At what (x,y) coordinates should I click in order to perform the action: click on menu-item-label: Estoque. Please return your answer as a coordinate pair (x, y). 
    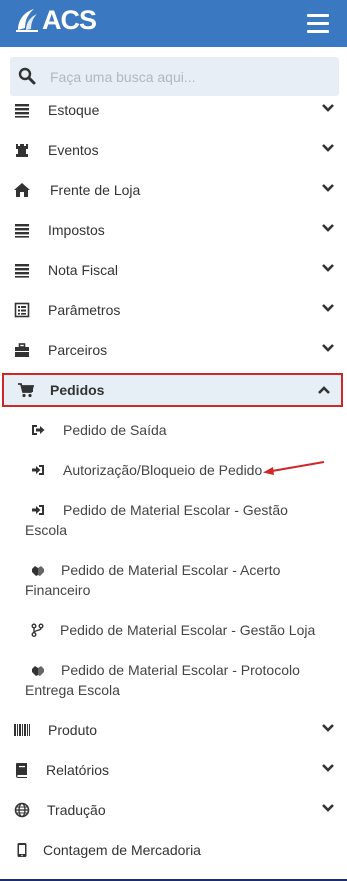
    Looking at the image, I should click on (74, 110).